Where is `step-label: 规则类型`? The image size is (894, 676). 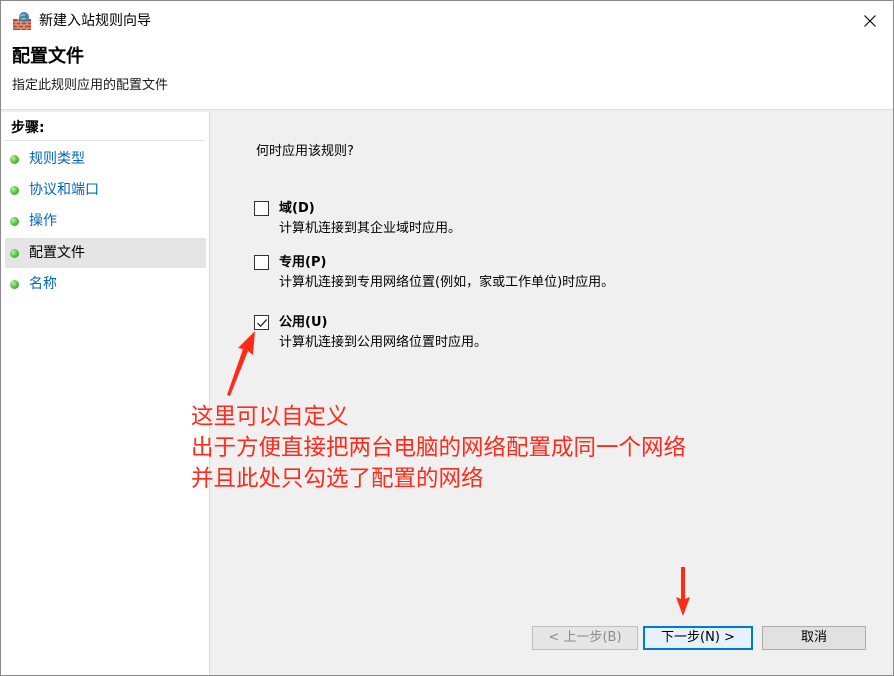
step-label: 规则类型 is located at coordinates (57, 159).